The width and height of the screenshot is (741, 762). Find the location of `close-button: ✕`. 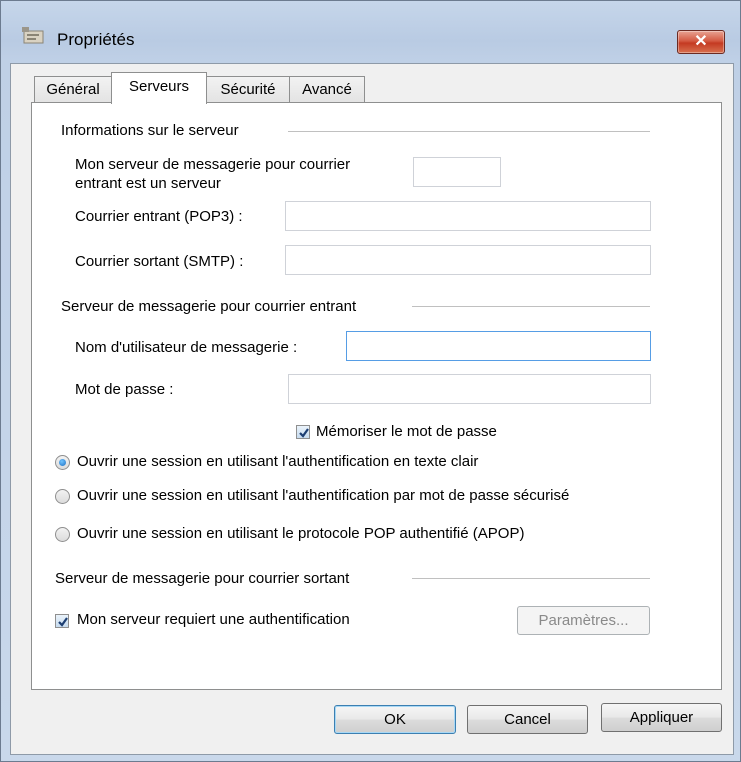

close-button: ✕ is located at coordinates (701, 42).